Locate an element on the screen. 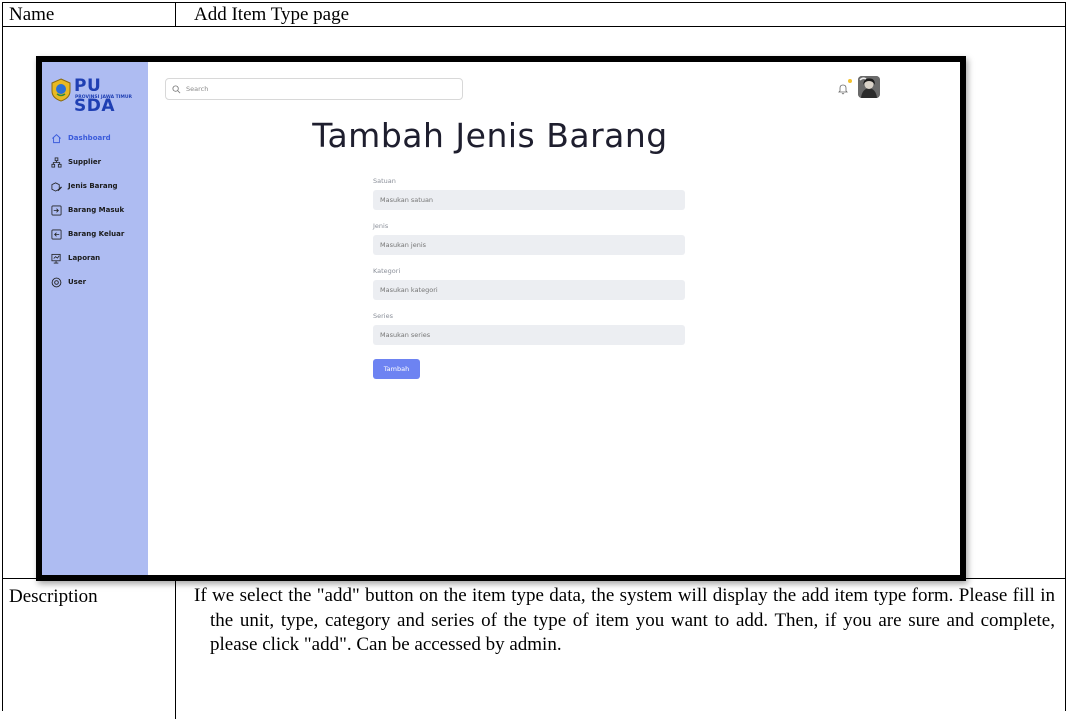 This screenshot has height=719, width=1068. sidebar-item-barang-keluar: Barang Keluar is located at coordinates (98, 234).